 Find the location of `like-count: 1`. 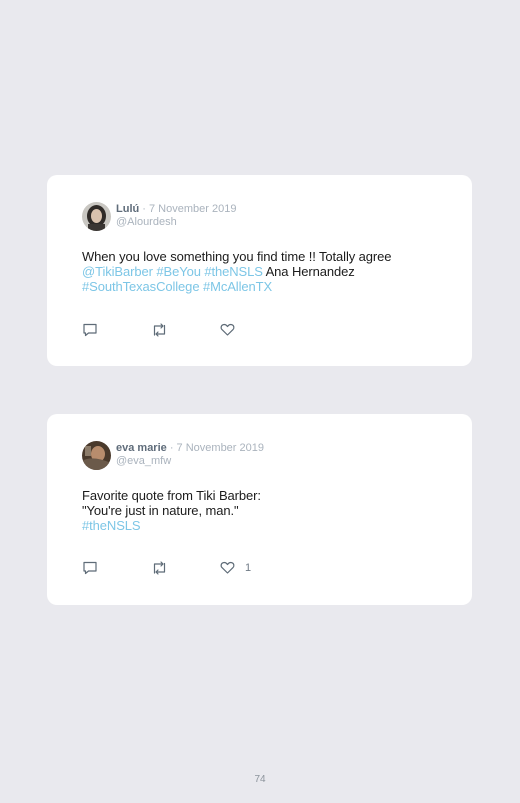

like-count: 1 is located at coordinates (248, 567).